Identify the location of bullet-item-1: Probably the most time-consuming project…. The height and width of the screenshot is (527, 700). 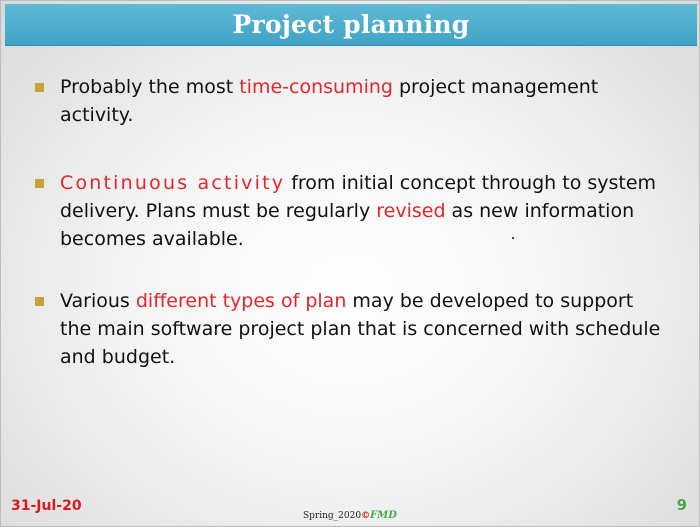
(350, 115).